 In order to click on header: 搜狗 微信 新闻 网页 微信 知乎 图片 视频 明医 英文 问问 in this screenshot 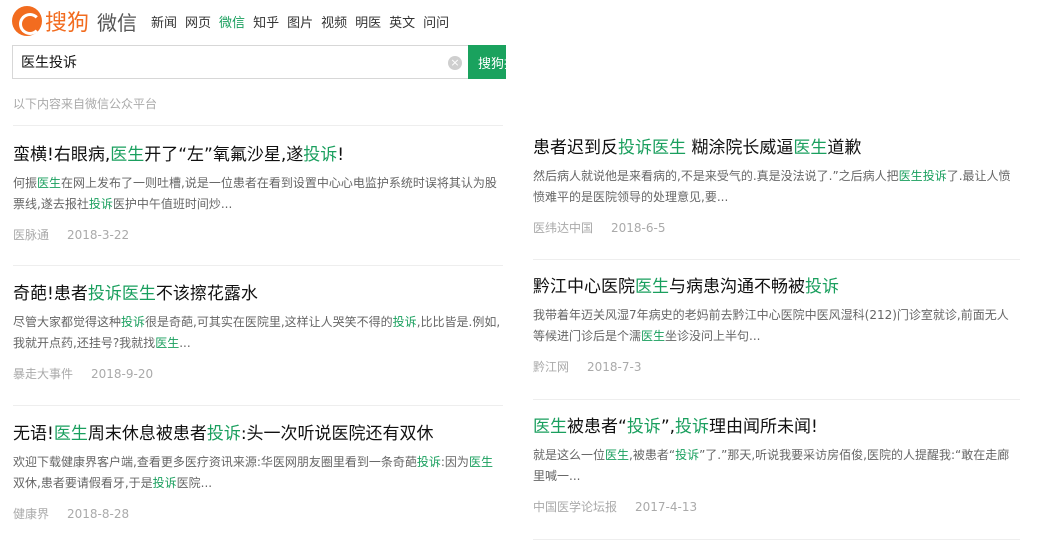, I will do `click(234, 21)`.